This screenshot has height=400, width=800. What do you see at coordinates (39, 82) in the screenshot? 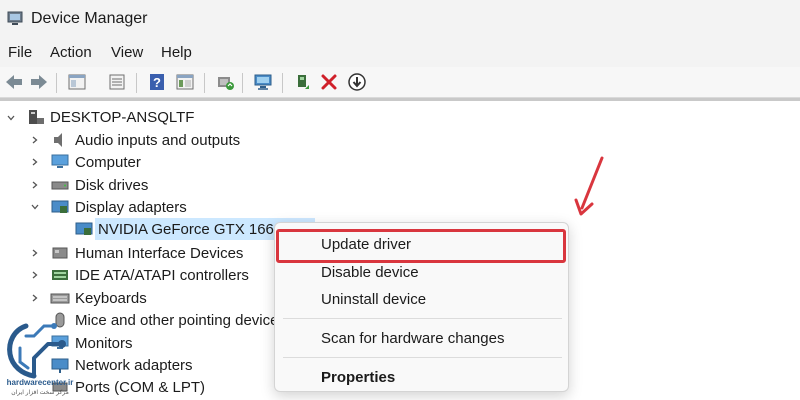
I see `forward-arrow-icon` at bounding box center [39, 82].